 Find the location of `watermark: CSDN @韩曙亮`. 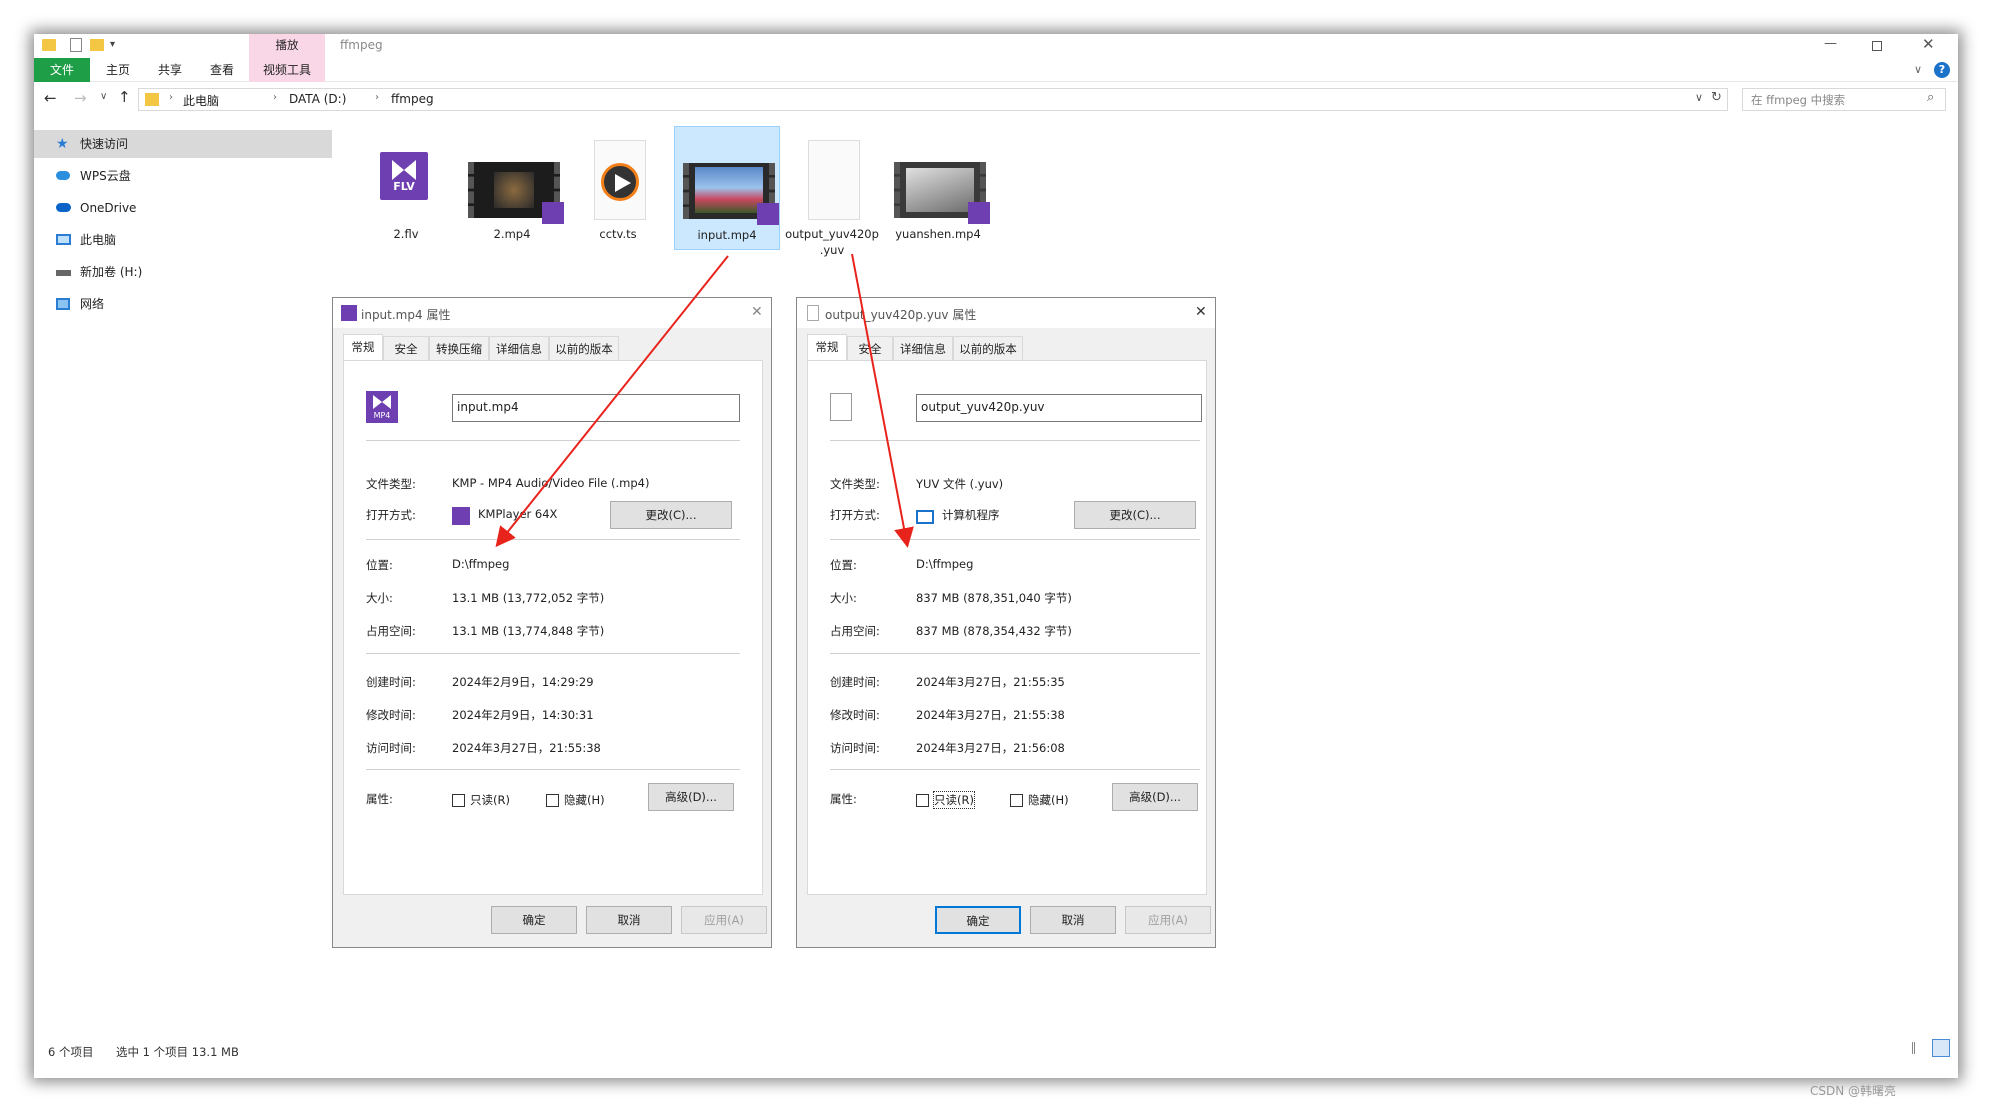

watermark: CSDN @韩曙亮 is located at coordinates (1853, 1091).